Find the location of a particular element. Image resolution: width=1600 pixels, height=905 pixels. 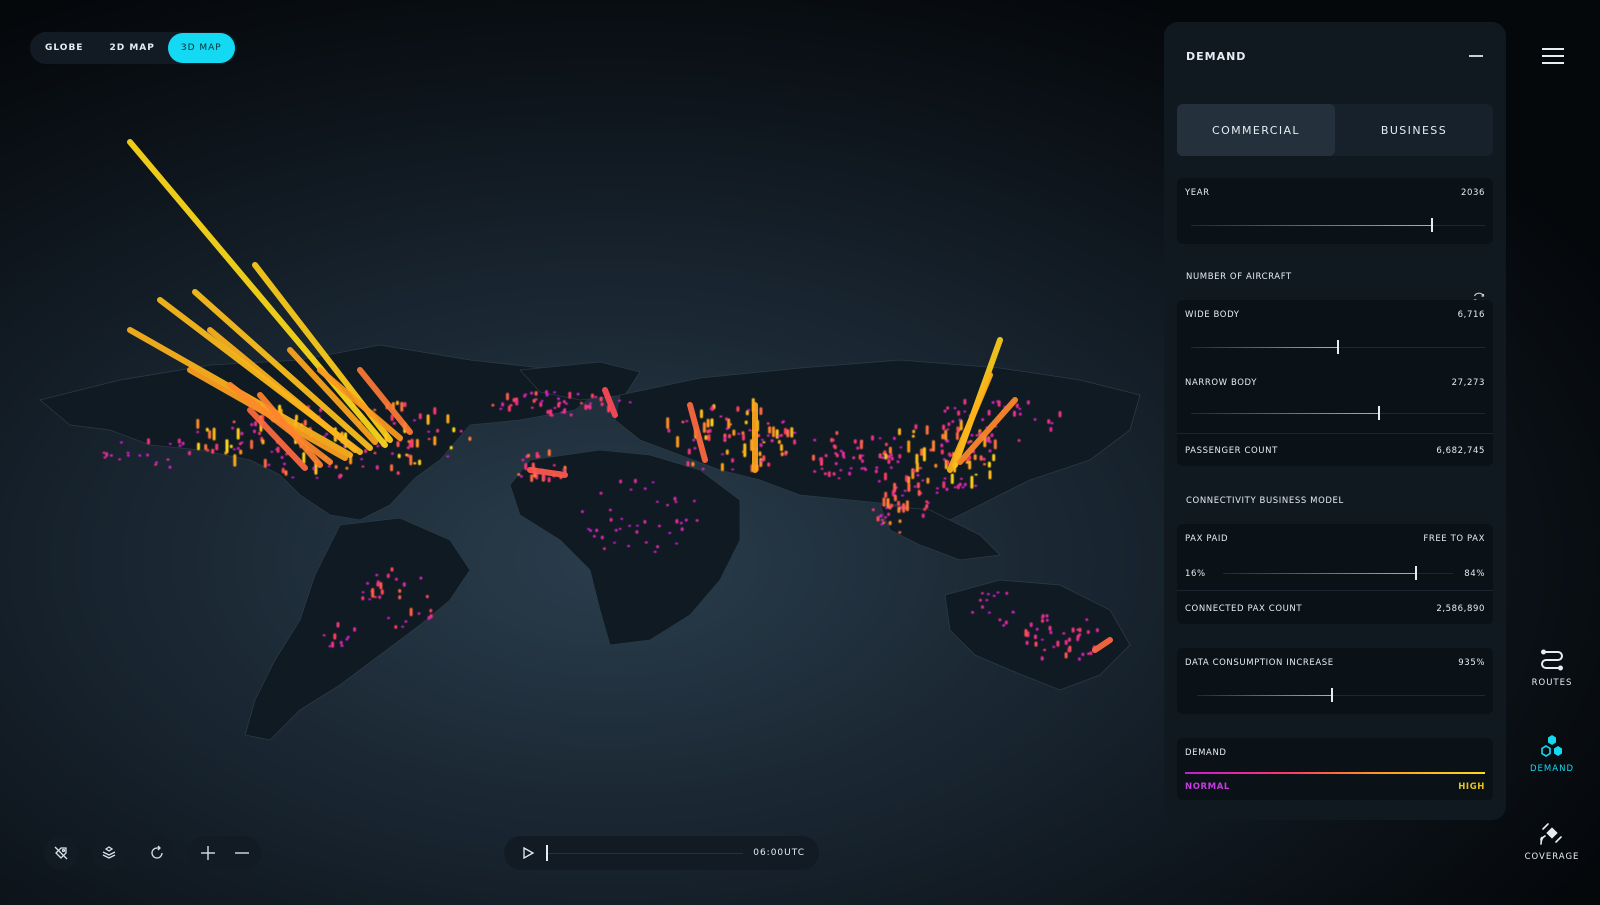

zoom-controls is located at coordinates (225, 853).